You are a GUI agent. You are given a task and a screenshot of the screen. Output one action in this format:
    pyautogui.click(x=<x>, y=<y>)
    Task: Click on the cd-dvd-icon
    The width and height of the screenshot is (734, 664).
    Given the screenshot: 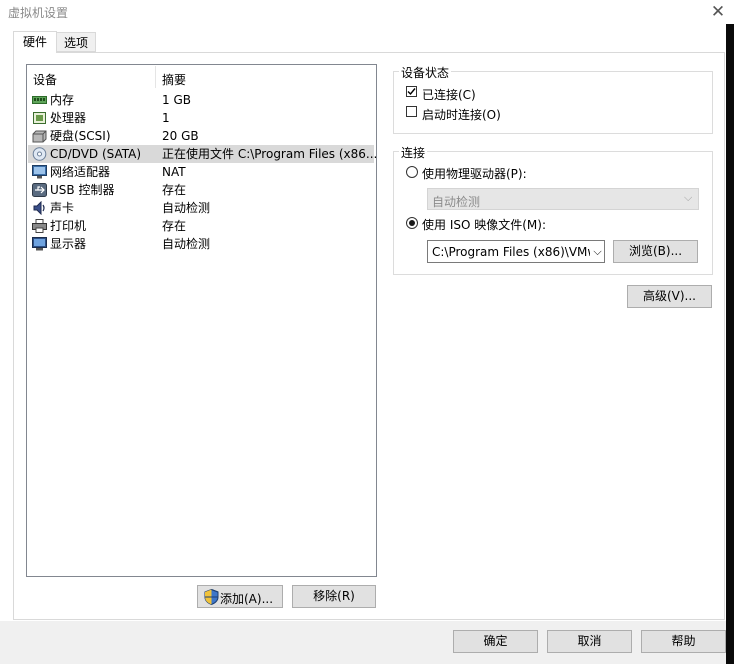 What is the action you would take?
    pyautogui.click(x=39, y=154)
    